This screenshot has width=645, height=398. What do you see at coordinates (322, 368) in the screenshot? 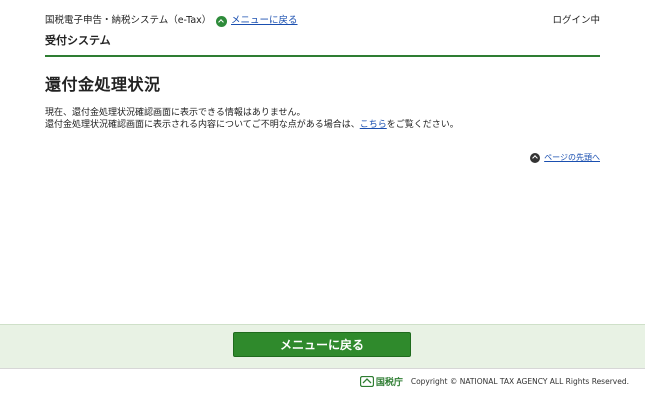
I see `footer-divider` at bounding box center [322, 368].